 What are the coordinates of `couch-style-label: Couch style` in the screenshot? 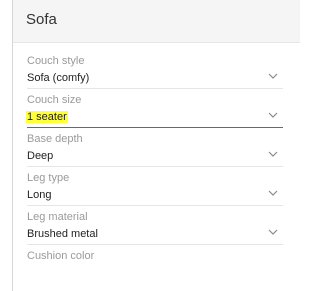 It's located at (56, 61).